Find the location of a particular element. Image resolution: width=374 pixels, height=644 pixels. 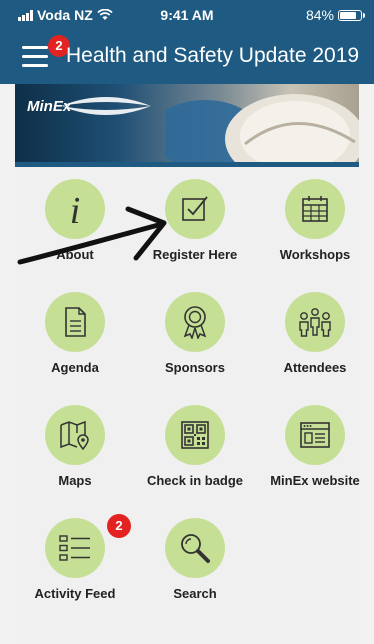

list-icon is located at coordinates (74, 548).